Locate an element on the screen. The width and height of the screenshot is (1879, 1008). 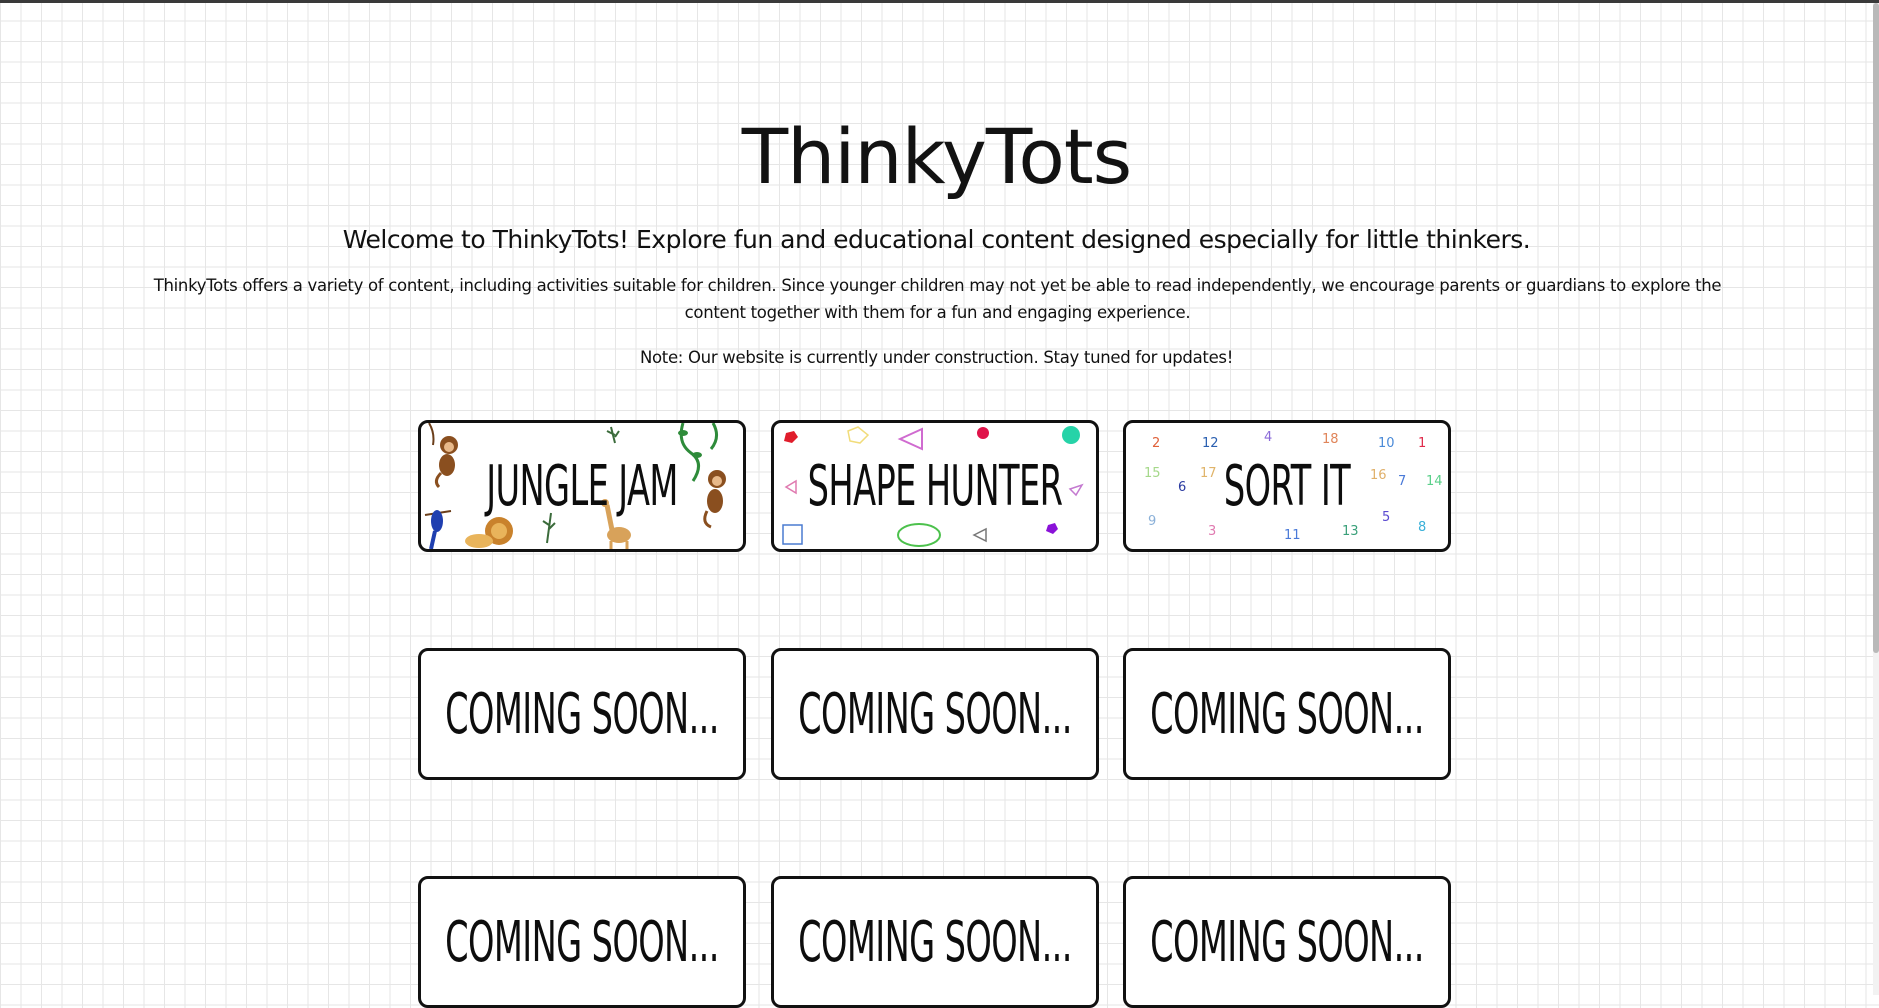
svg-text: 7 is located at coordinates (1402, 481).